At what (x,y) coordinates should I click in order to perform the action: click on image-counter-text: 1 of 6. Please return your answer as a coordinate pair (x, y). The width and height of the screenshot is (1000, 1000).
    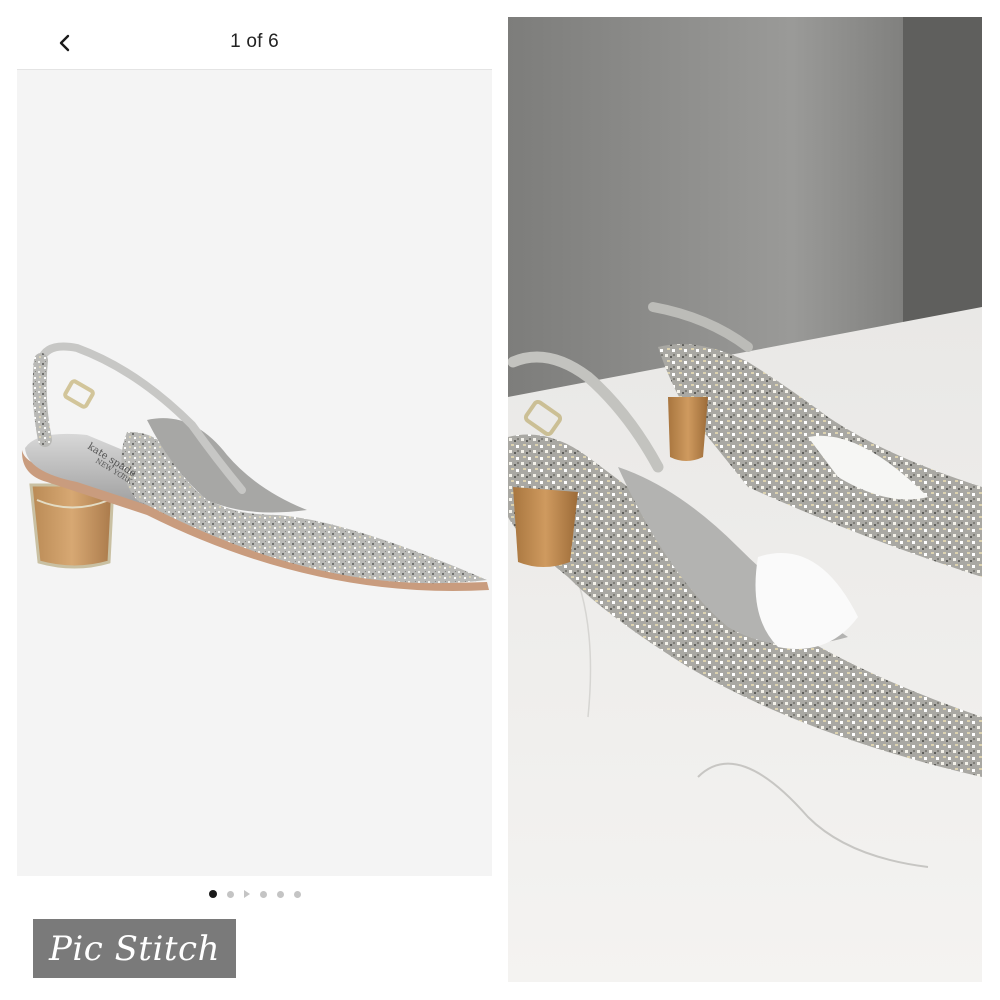
    Looking at the image, I should click on (254, 41).